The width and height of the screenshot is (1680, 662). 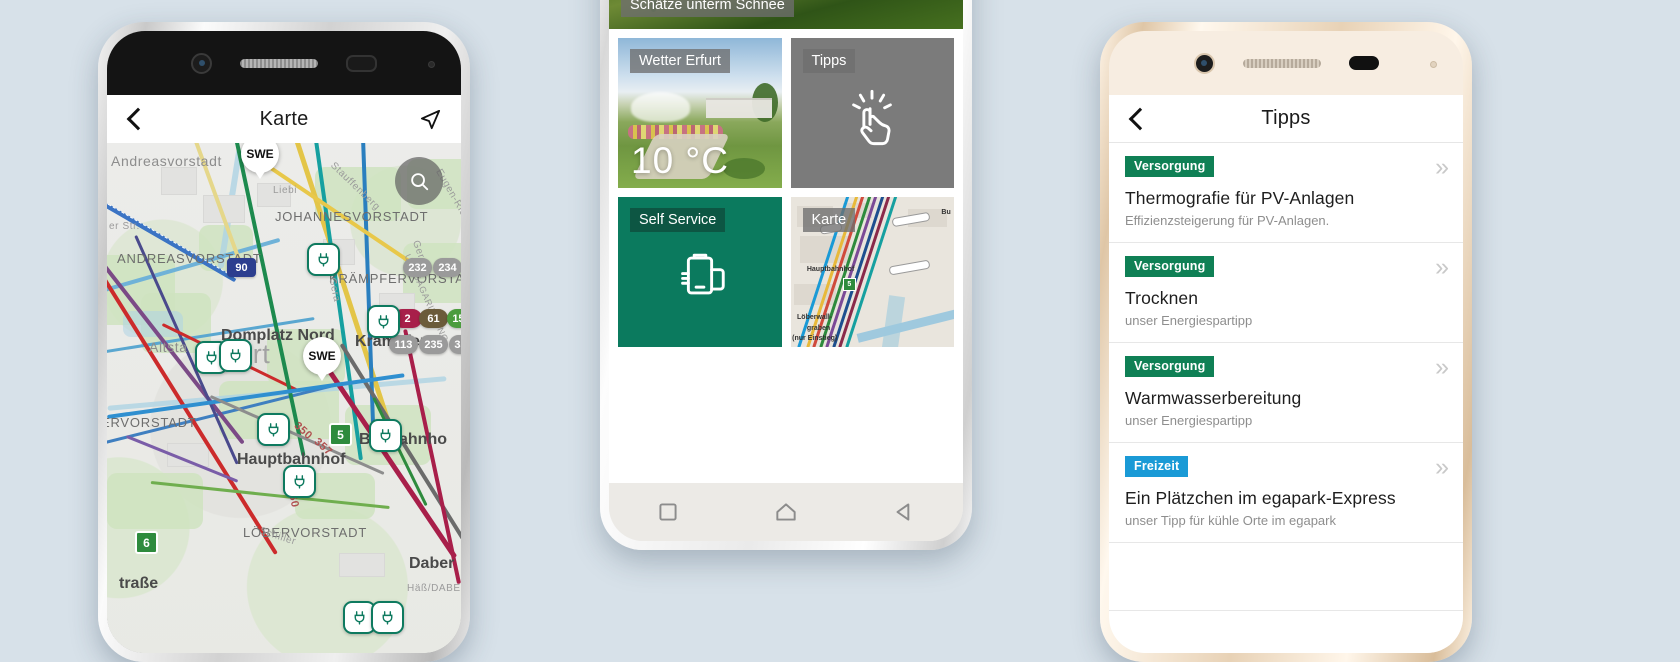 What do you see at coordinates (417, 267) in the screenshot?
I see `map-route-badge: 232` at bounding box center [417, 267].